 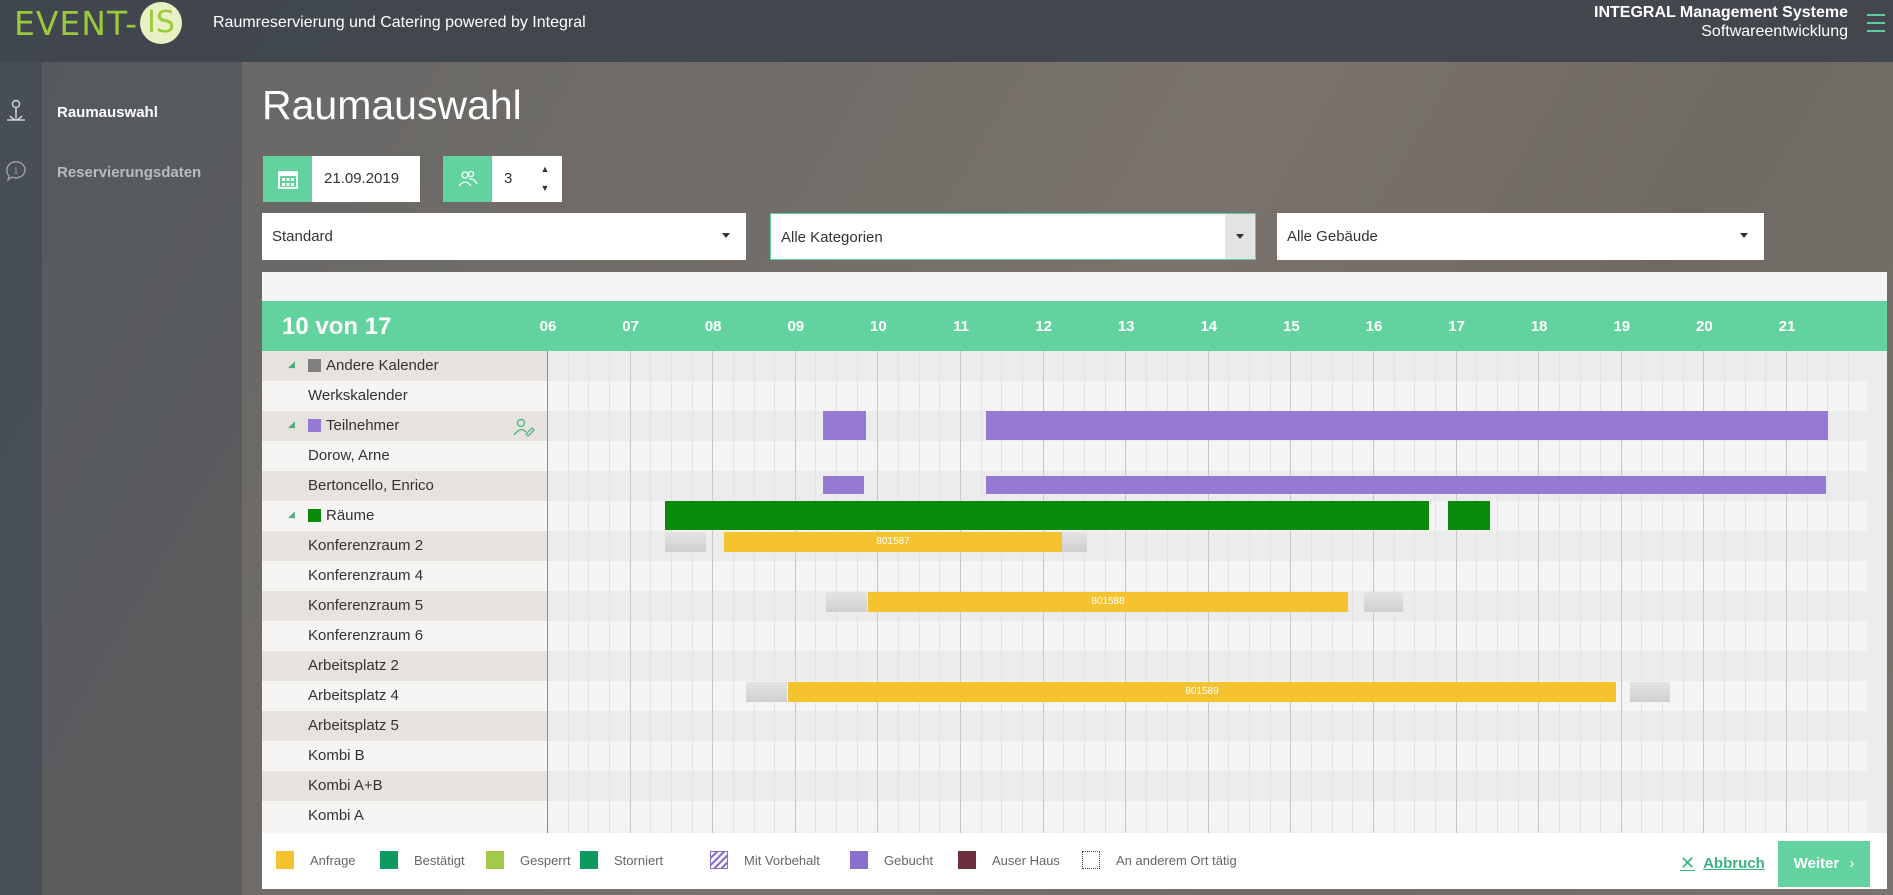 What do you see at coordinates (161, 23) in the screenshot?
I see `logo-mark: IS` at bounding box center [161, 23].